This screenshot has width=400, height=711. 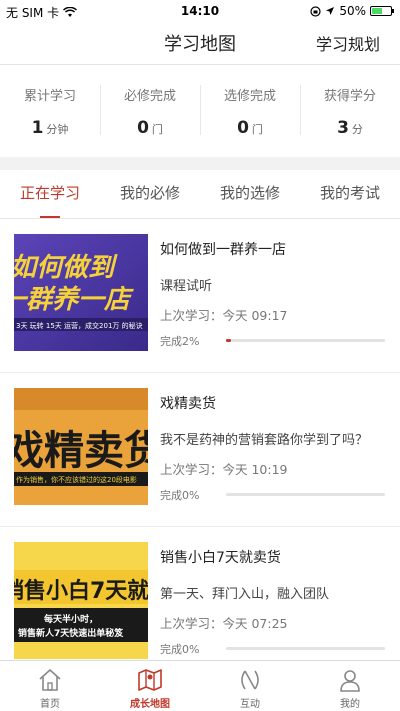 What do you see at coordinates (223, 250) in the screenshot?
I see `course-title: 如何做到一群养一店` at bounding box center [223, 250].